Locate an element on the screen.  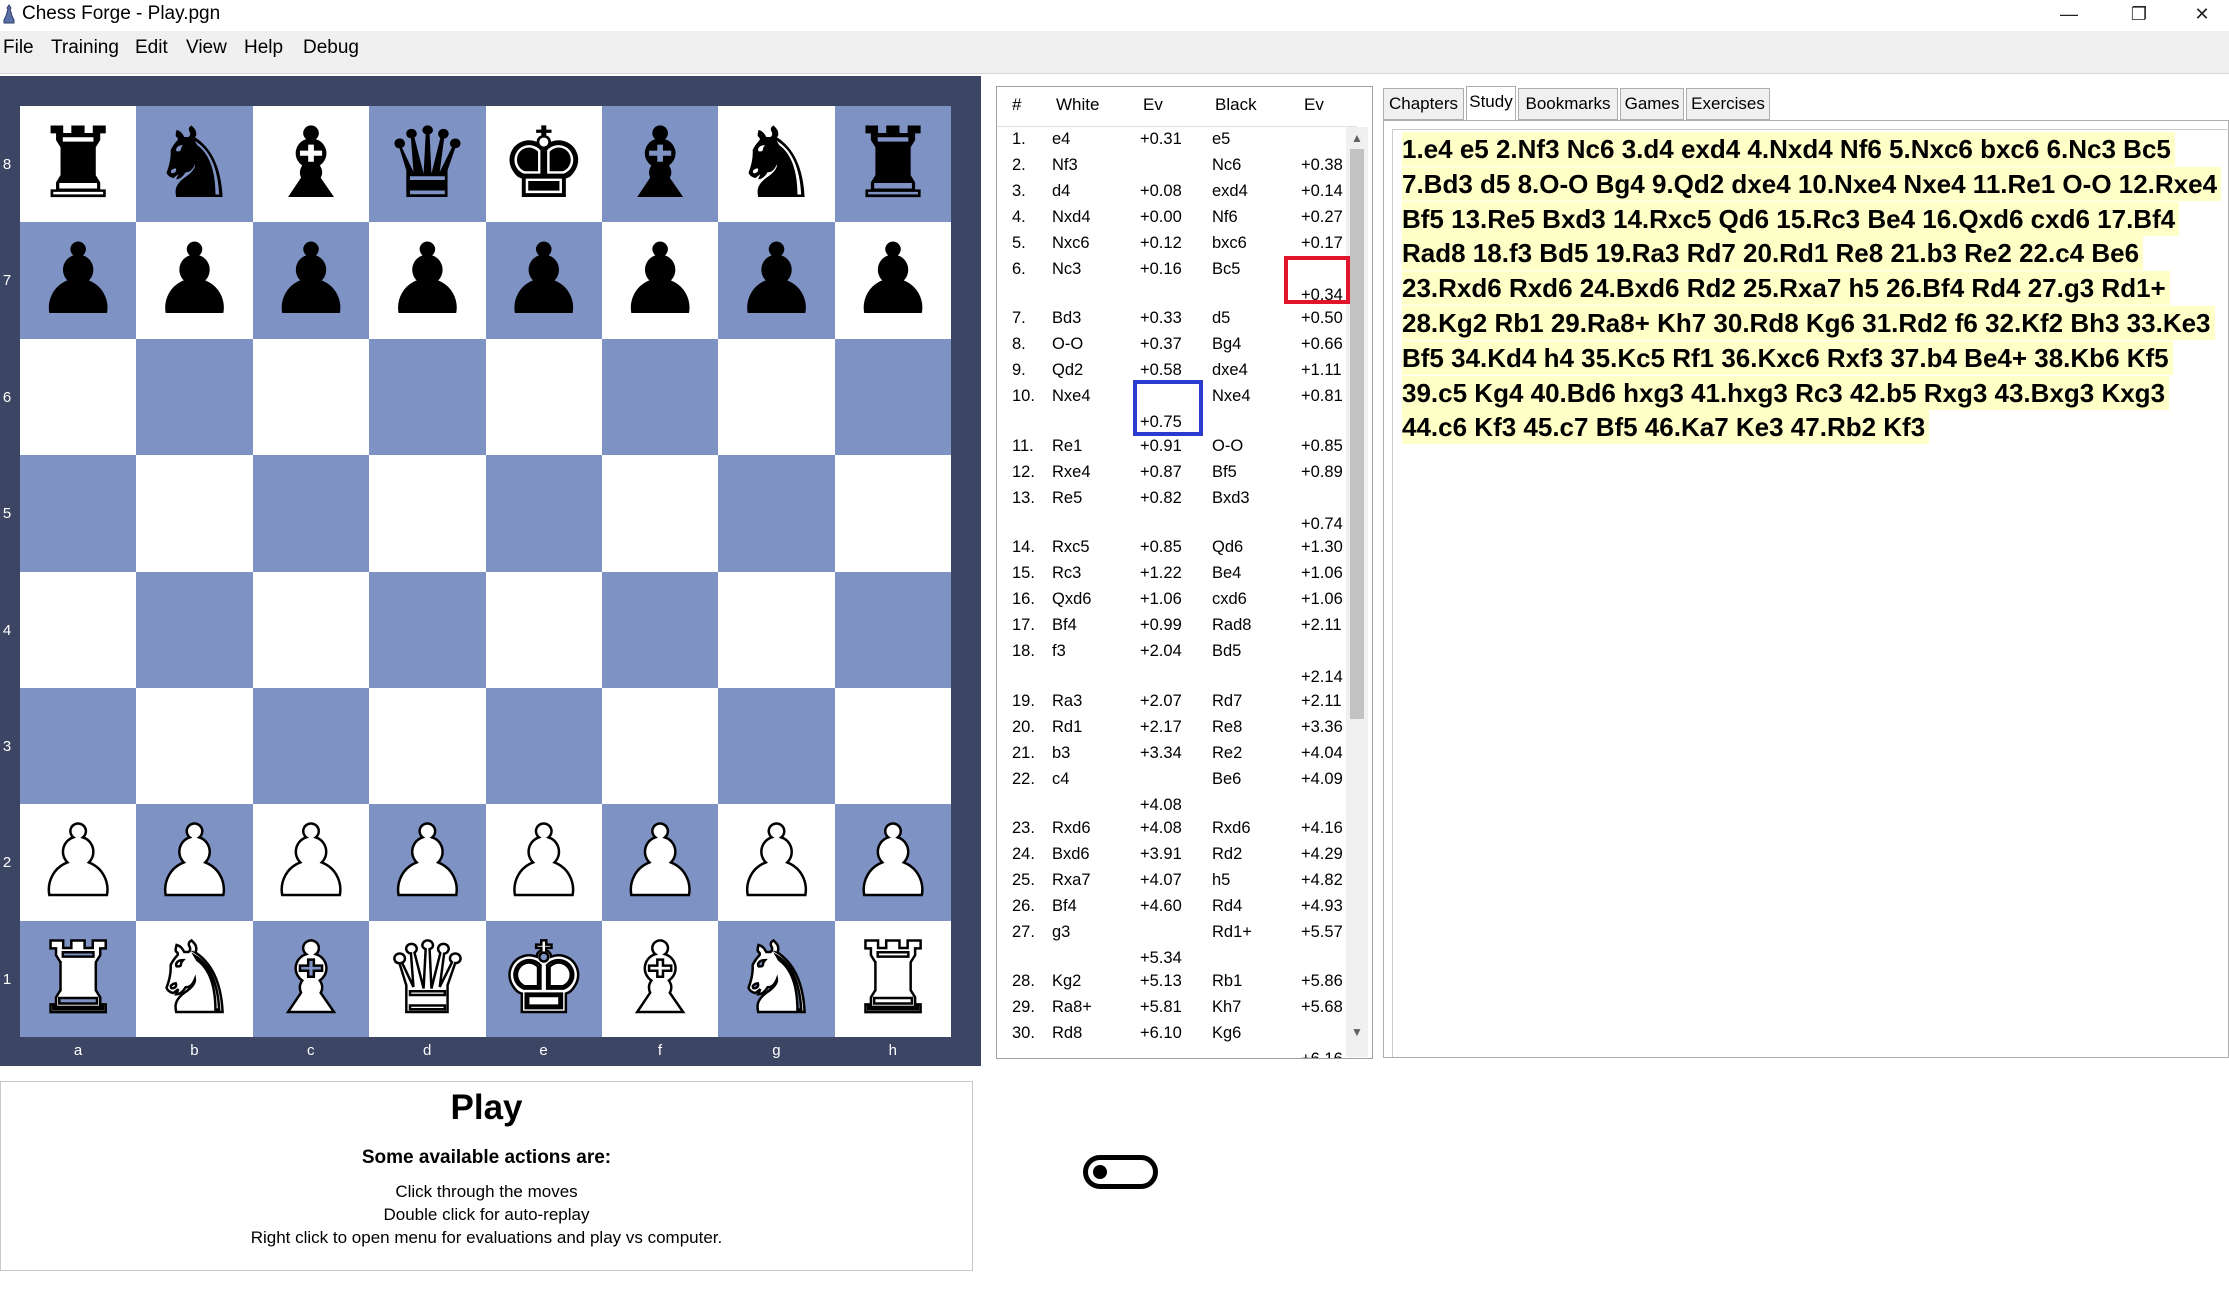
square-f4 is located at coordinates (660, 629).